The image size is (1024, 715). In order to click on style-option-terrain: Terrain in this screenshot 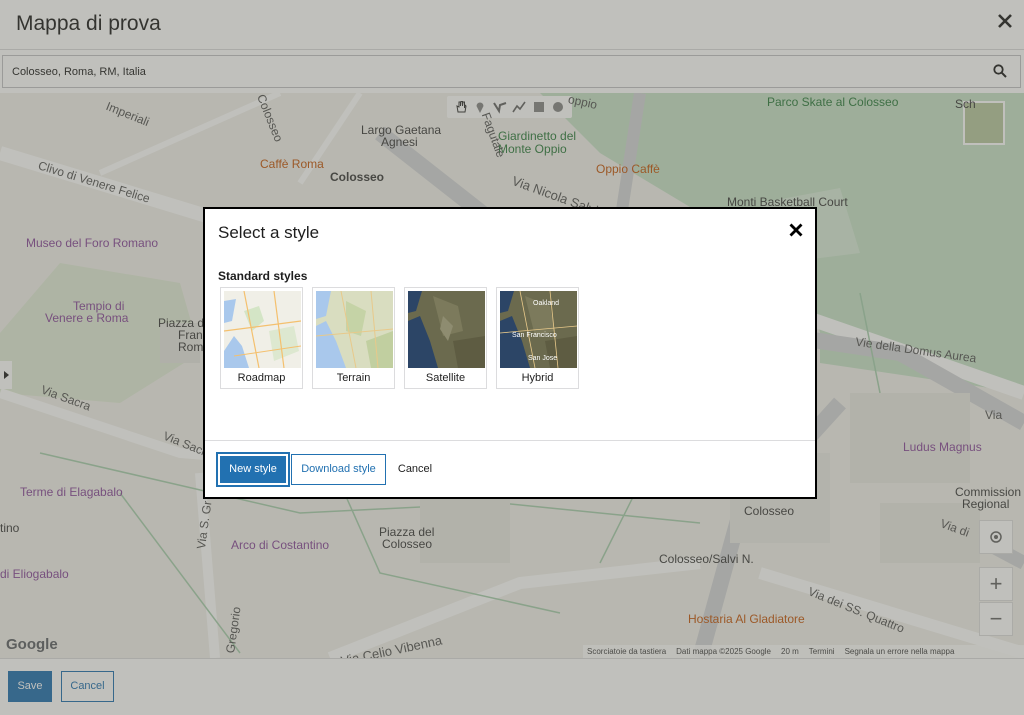, I will do `click(353, 338)`.